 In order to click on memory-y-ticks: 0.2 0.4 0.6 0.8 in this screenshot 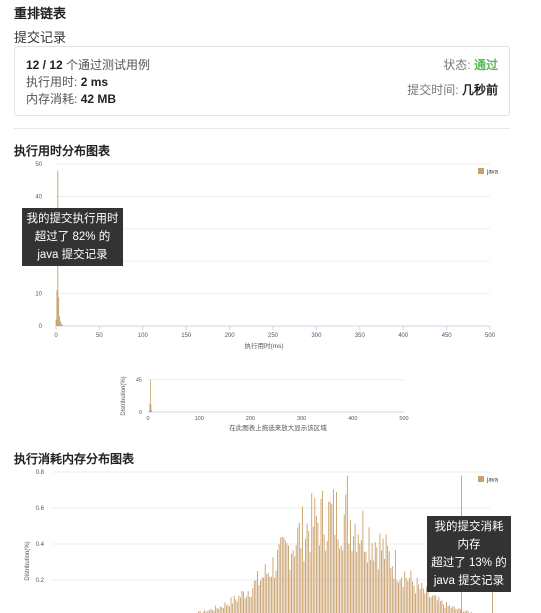, I will do `click(40, 527)`.